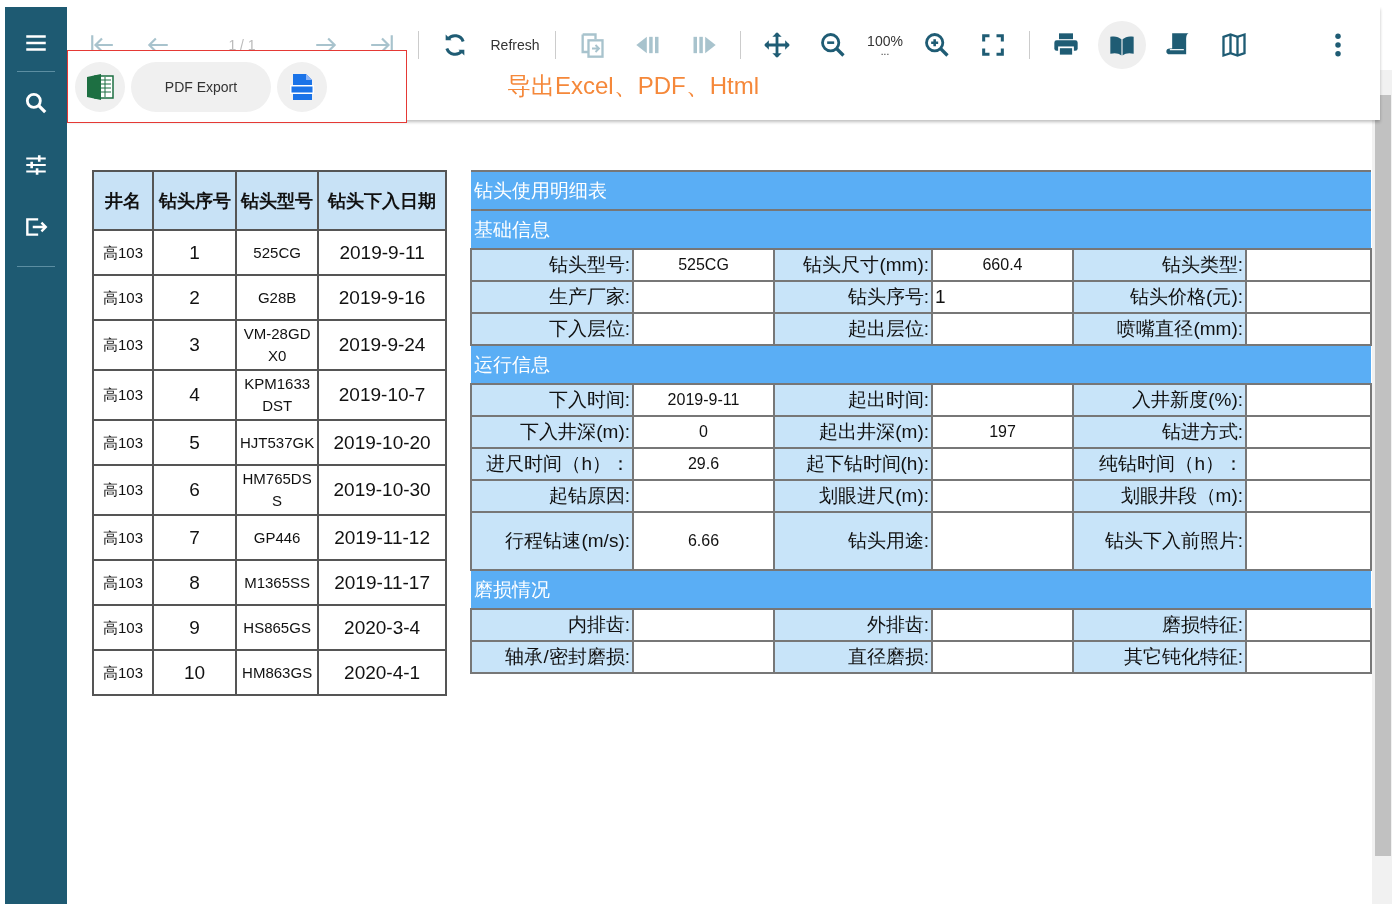 The width and height of the screenshot is (1392, 904). Describe the element at coordinates (1122, 45) in the screenshot. I see `book-button` at that location.